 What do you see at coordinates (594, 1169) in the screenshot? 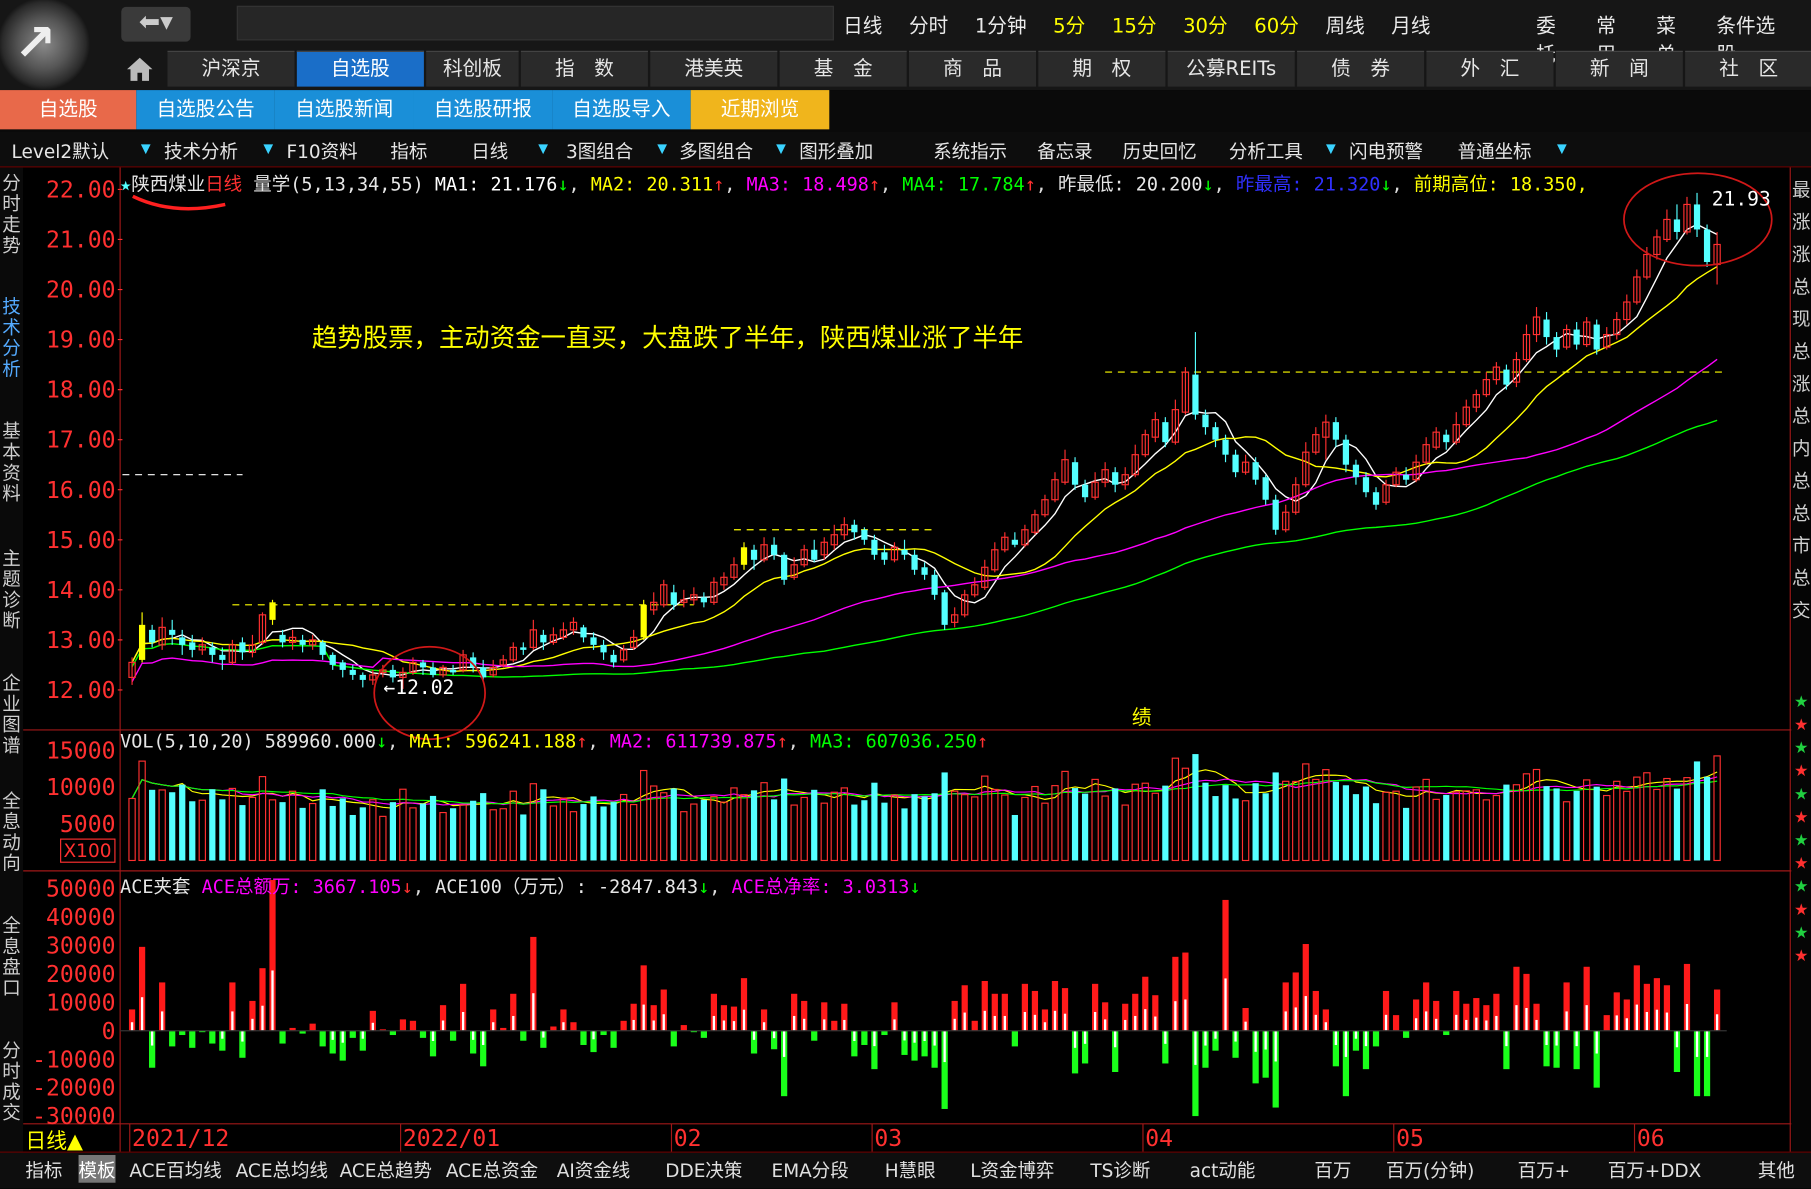
I see `template-tab: AI资金线` at bounding box center [594, 1169].